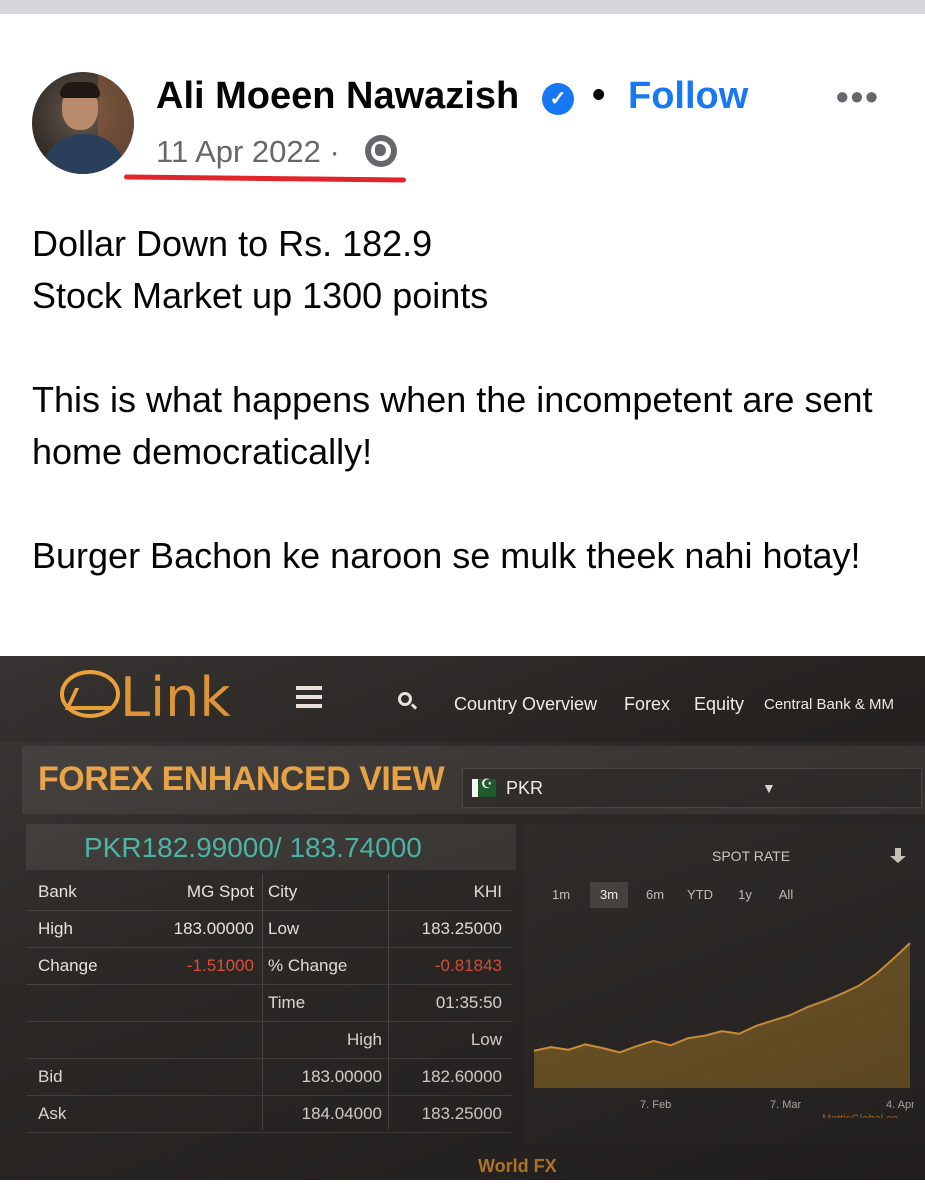 The height and width of the screenshot is (1200, 925). Describe the element at coordinates (484, 786) in the screenshot. I see `pakistan-flag-icon` at that location.